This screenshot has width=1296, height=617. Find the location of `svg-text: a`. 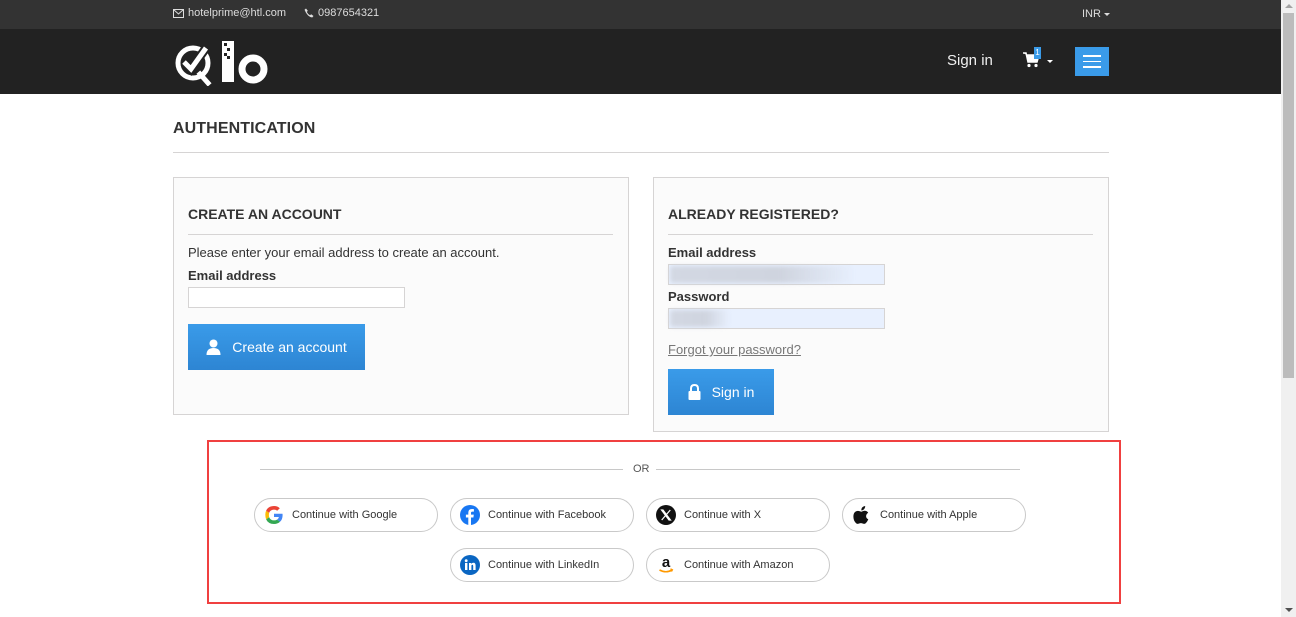

svg-text: a is located at coordinates (666, 563).